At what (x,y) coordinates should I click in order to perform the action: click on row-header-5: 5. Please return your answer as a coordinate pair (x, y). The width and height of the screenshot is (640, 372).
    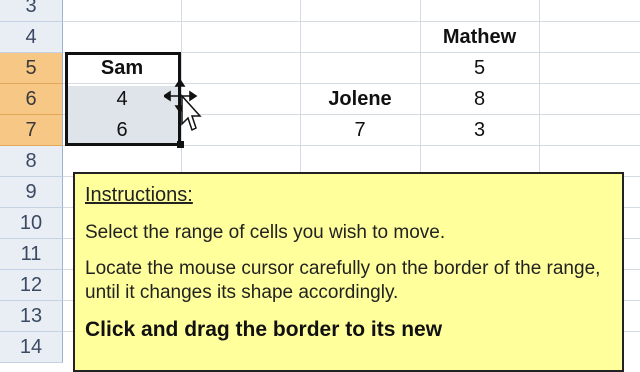
    Looking at the image, I should click on (31, 68).